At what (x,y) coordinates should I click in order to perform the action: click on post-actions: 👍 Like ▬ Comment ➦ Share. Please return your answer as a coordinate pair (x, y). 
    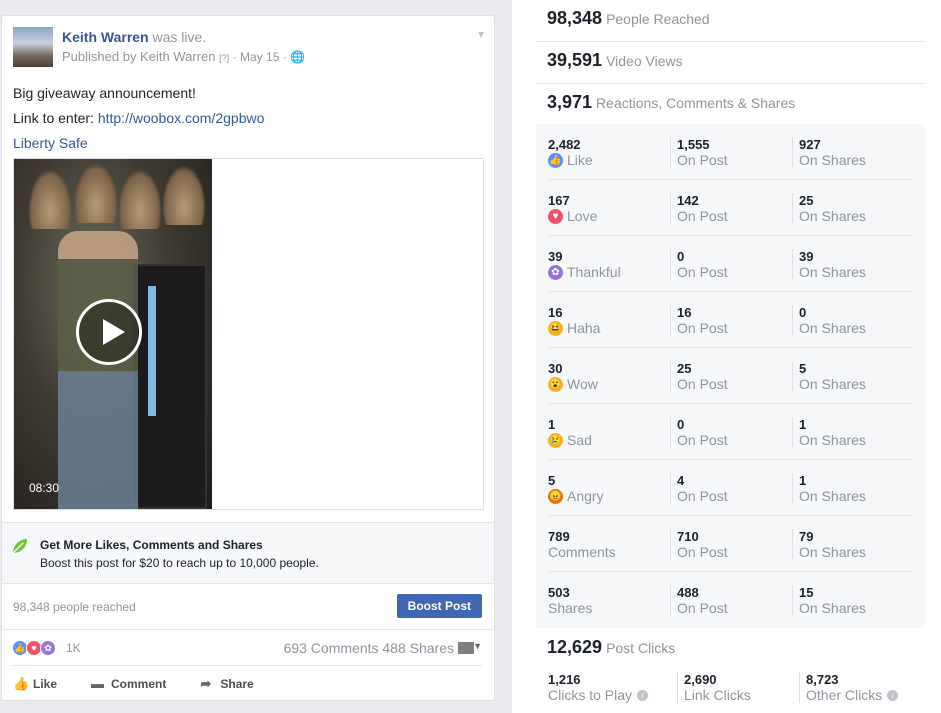
    Looking at the image, I should click on (248, 684).